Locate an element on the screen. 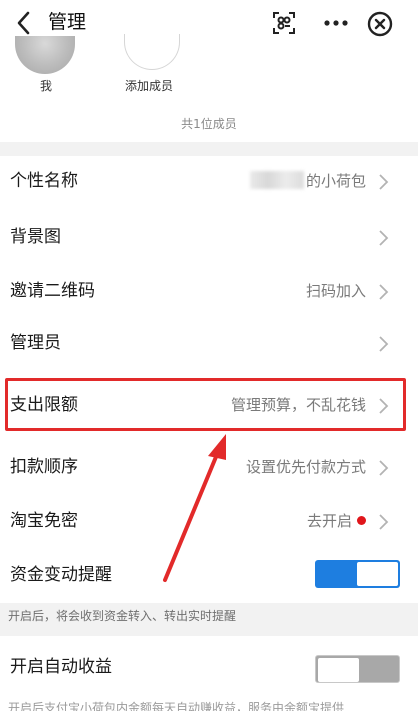  add-member-label: 添加成员 is located at coordinates (149, 86).